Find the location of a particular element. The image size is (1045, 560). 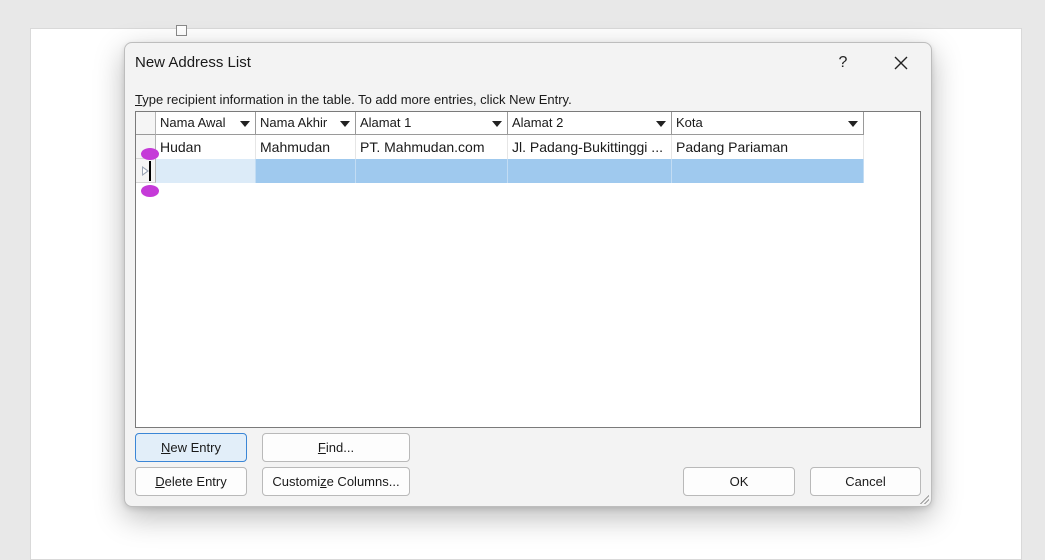

close-button is located at coordinates (901, 63).